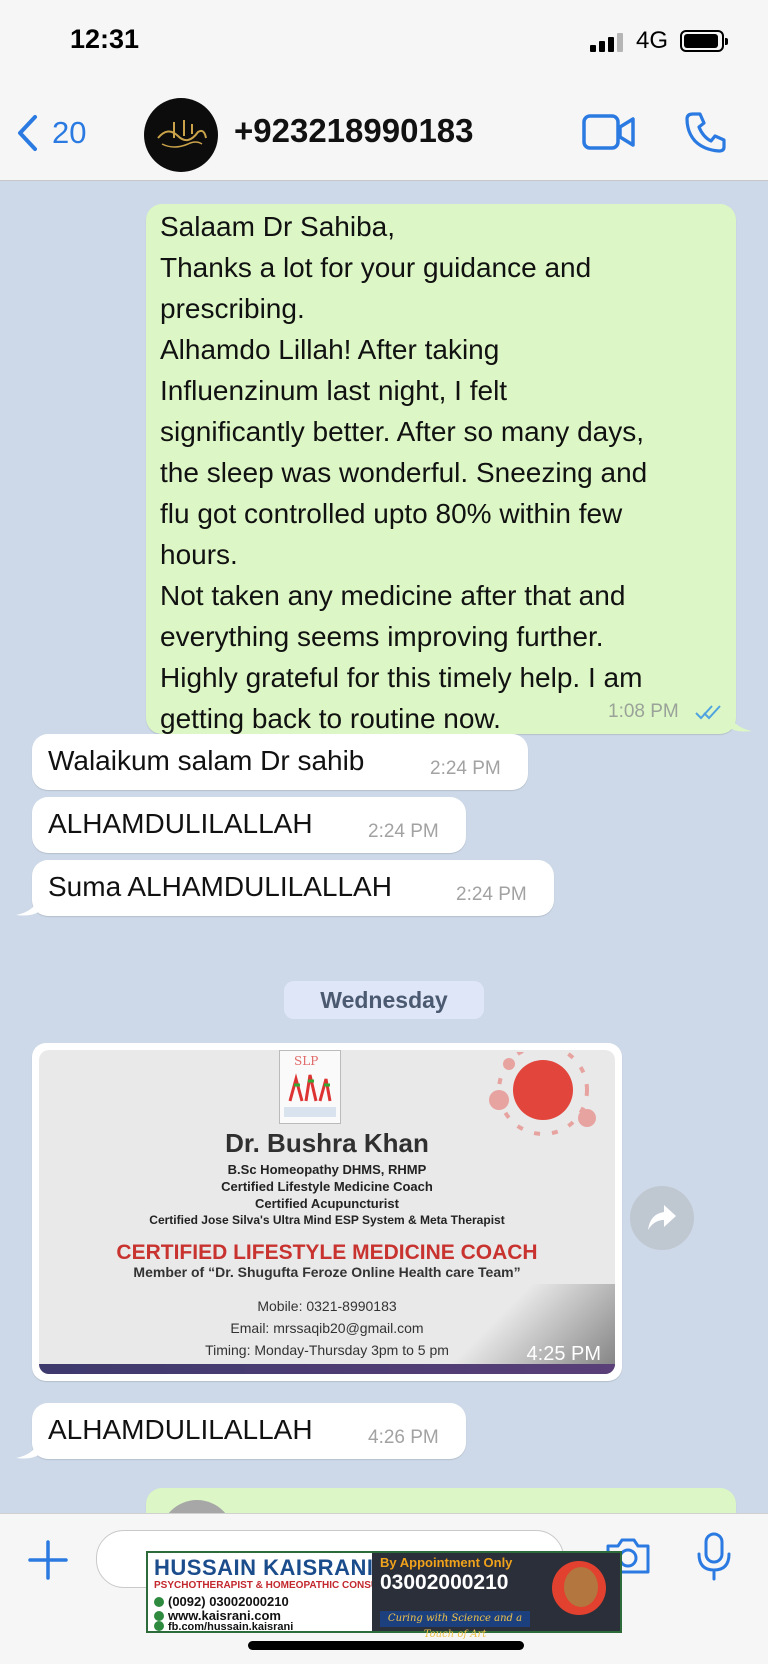 This screenshot has width=768, height=1664. I want to click on network-label: 4G, so click(652, 40).